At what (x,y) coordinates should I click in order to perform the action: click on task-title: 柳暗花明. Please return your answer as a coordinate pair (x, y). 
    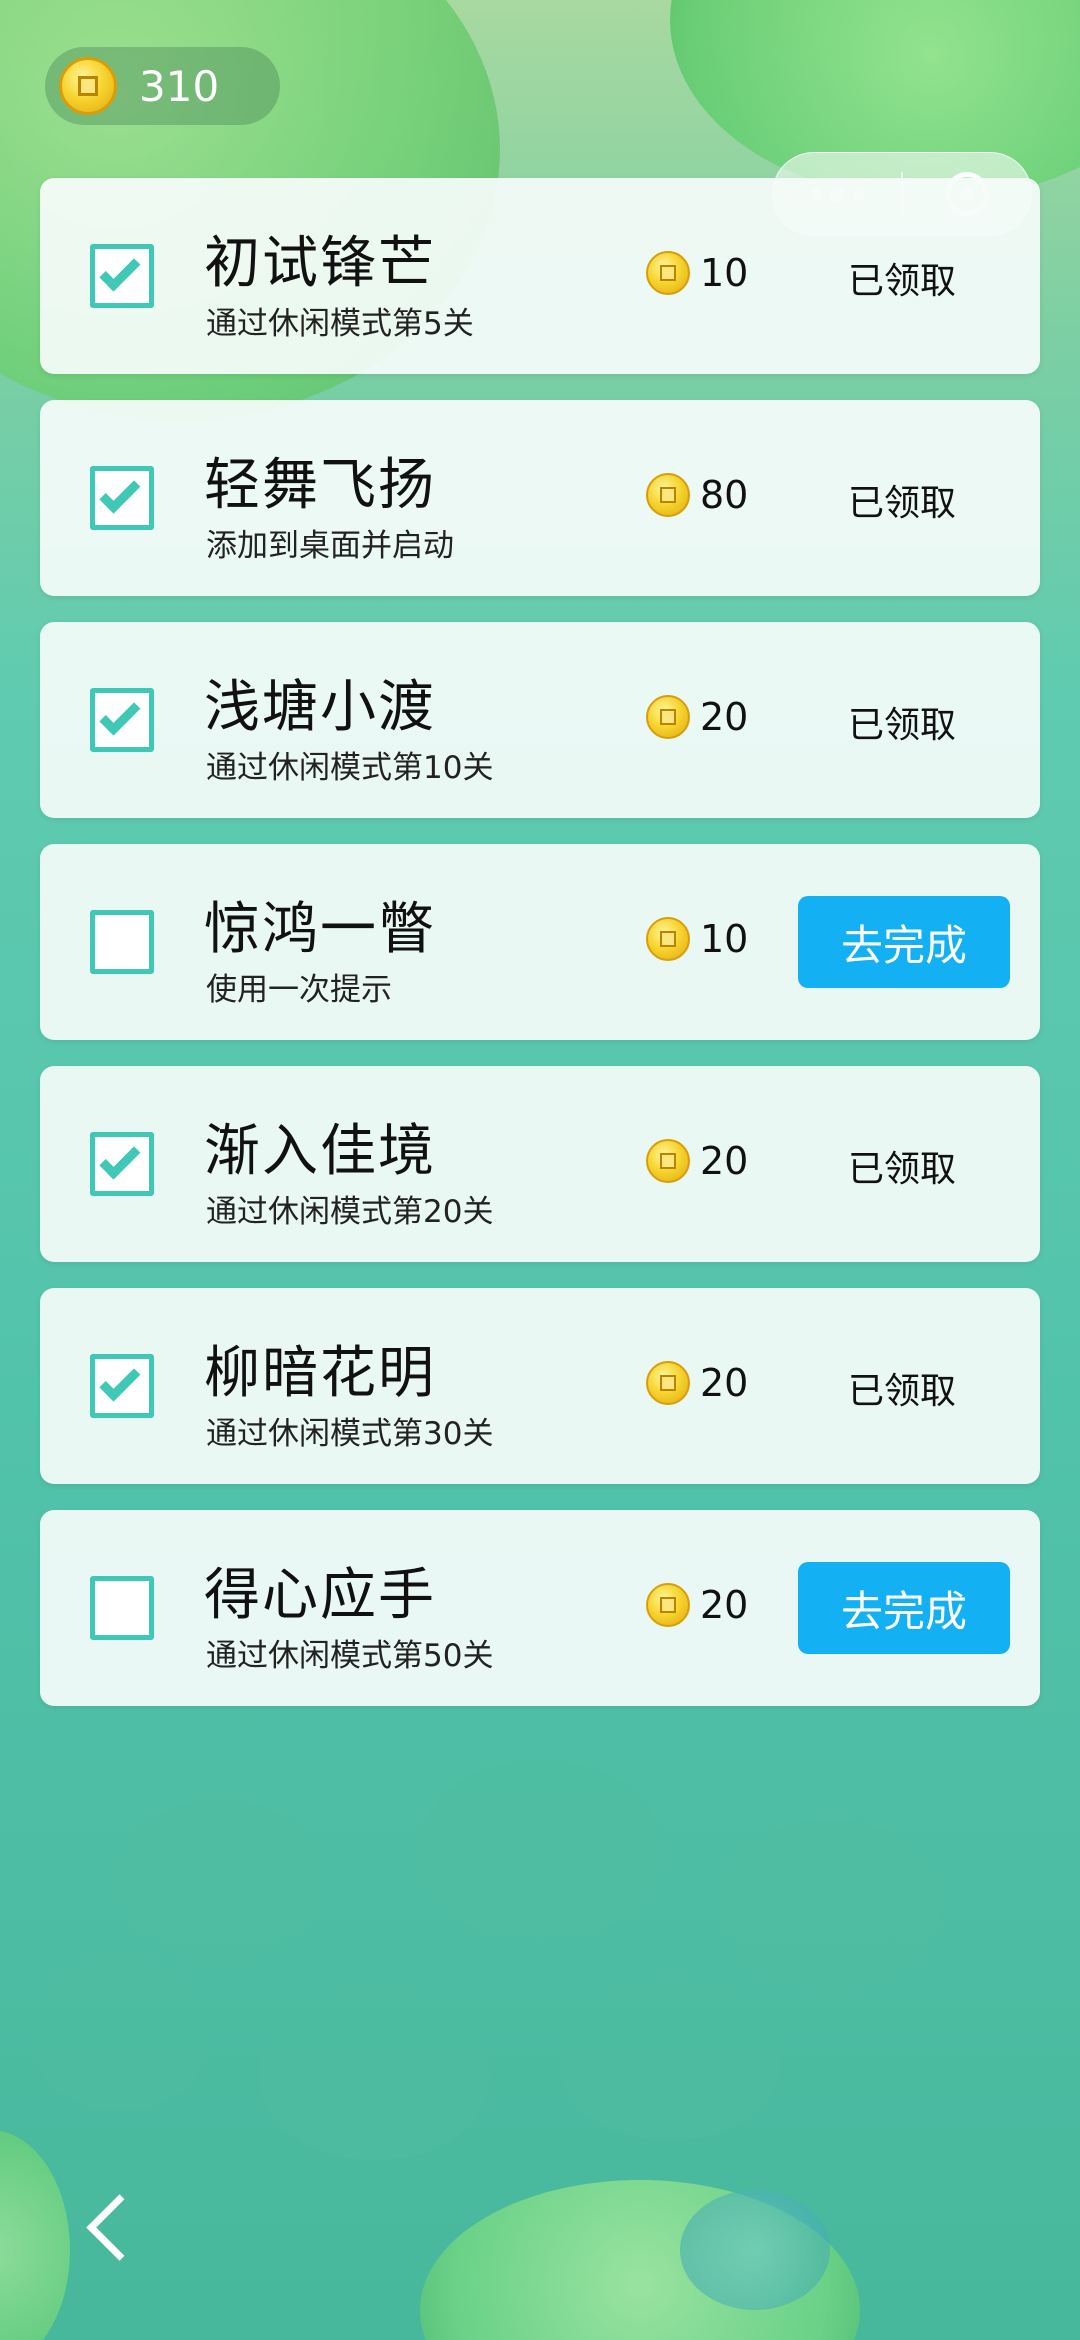
    Looking at the image, I should click on (320, 1373).